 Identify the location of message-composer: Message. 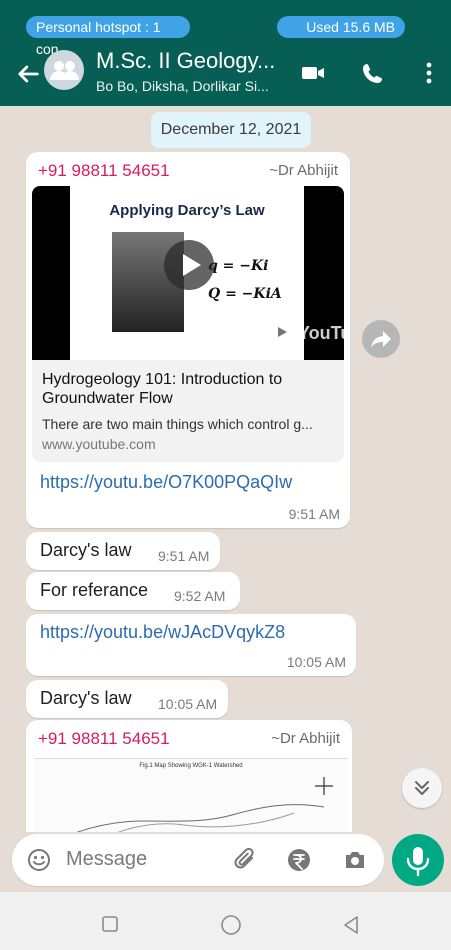
(198, 860).